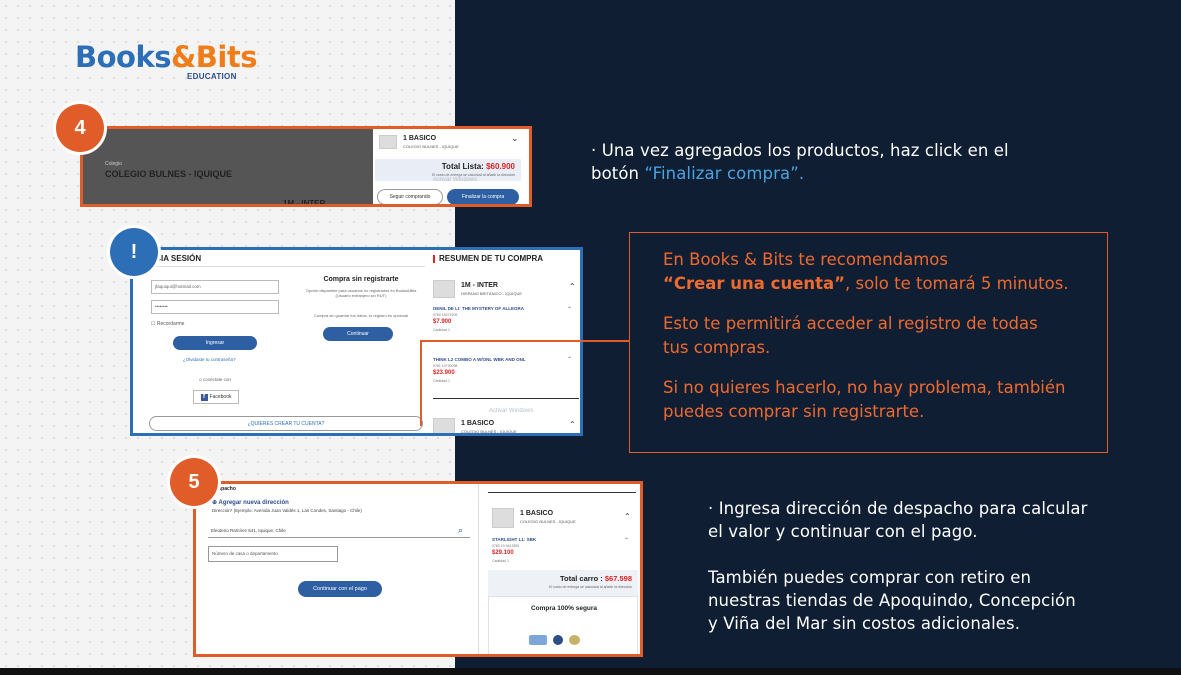 This screenshot has width=1181, height=675. Describe the element at coordinates (80, 128) in the screenshot. I see `step4-badge: 4` at that location.